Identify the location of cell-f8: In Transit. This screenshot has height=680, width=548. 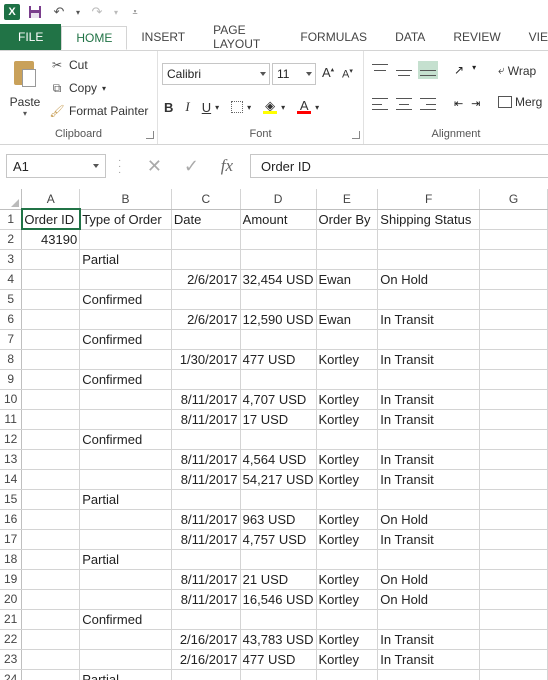
(429, 359).